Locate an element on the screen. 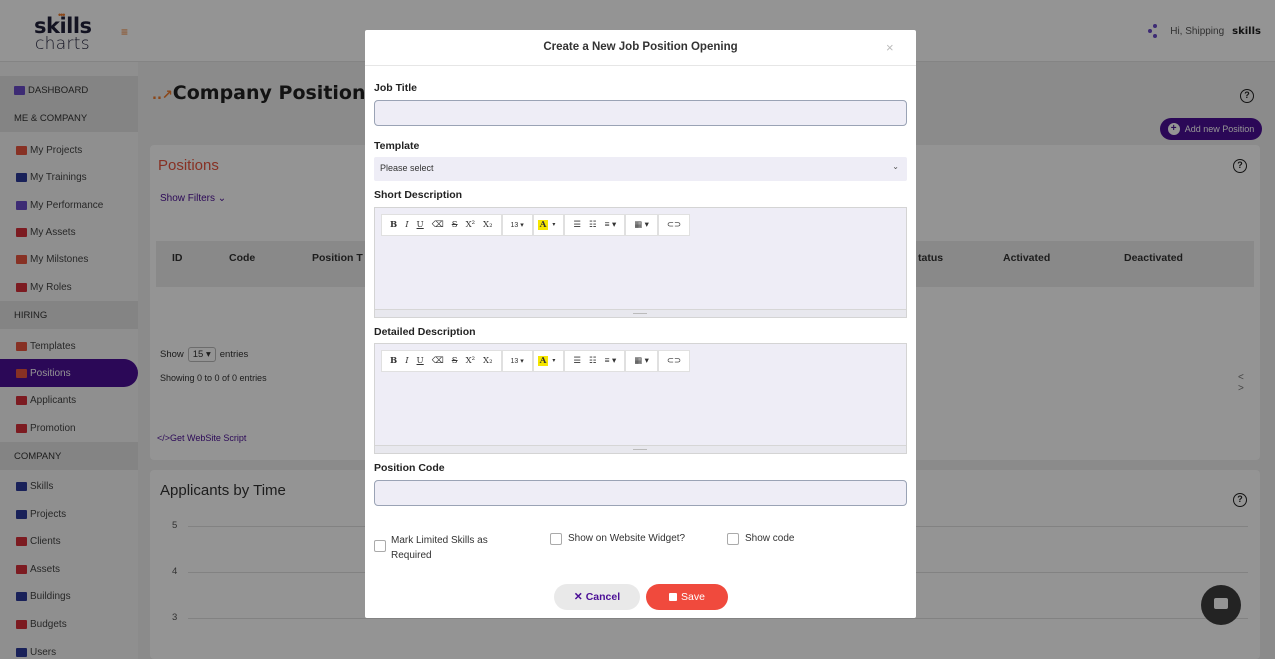 This screenshot has width=1275, height=659. show-on-widget-label: Show on Website Widget? is located at coordinates (627, 538).